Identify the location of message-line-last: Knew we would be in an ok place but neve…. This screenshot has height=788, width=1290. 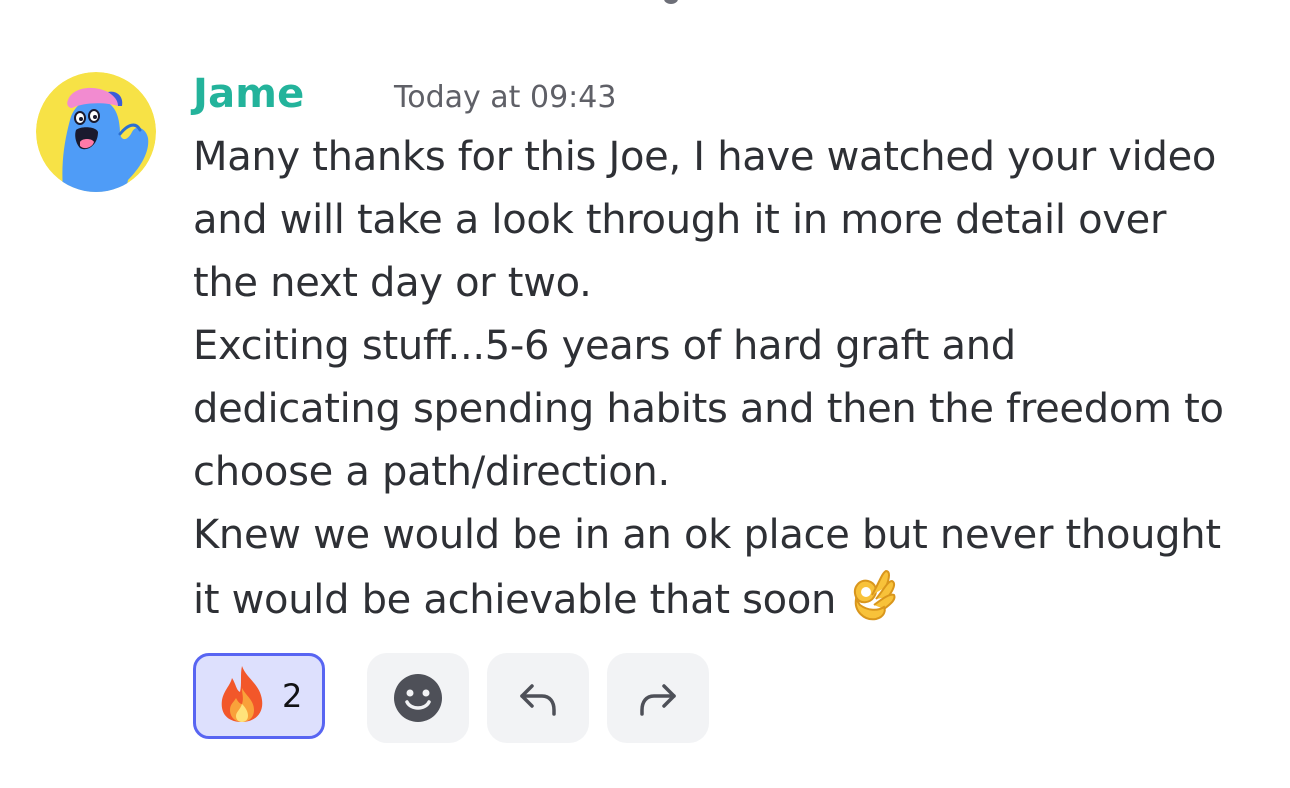
(733, 535).